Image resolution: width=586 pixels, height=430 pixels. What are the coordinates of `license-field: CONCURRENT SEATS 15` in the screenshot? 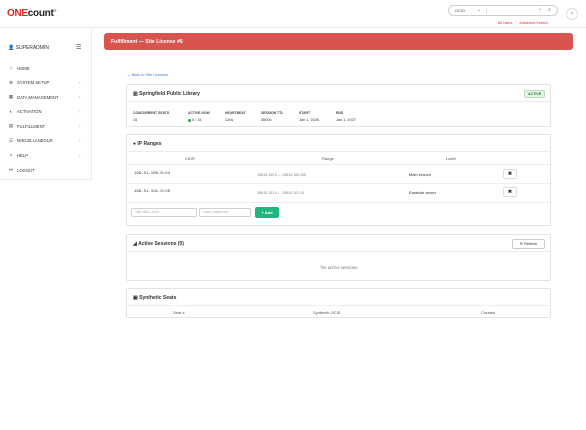 It's located at (151, 116).